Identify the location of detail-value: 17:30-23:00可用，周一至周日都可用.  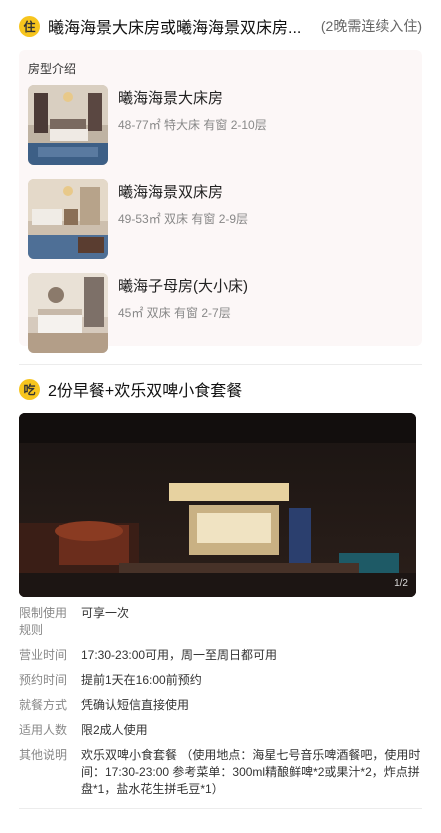
(179, 655).